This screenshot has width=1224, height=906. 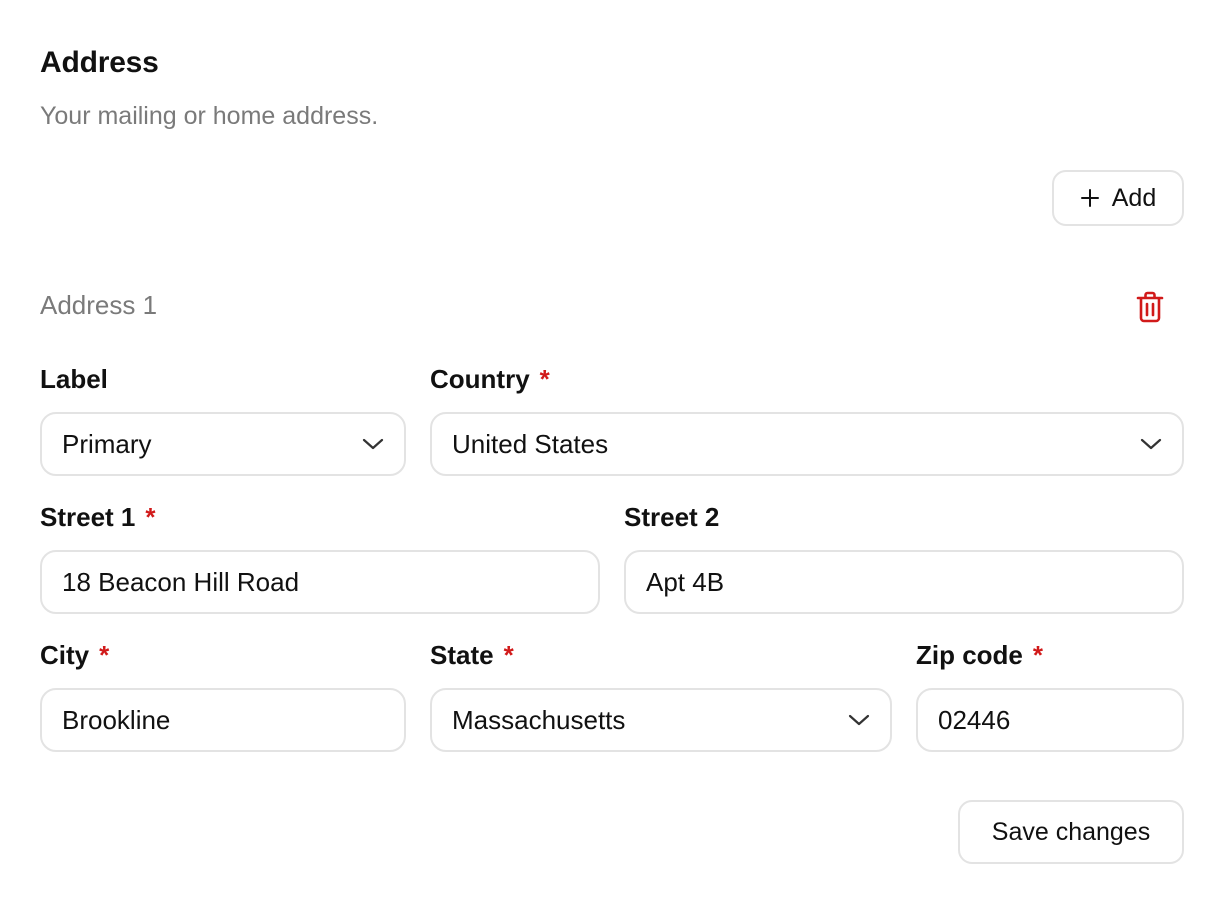 I want to click on delete-address-button, so click(x=1150, y=307).